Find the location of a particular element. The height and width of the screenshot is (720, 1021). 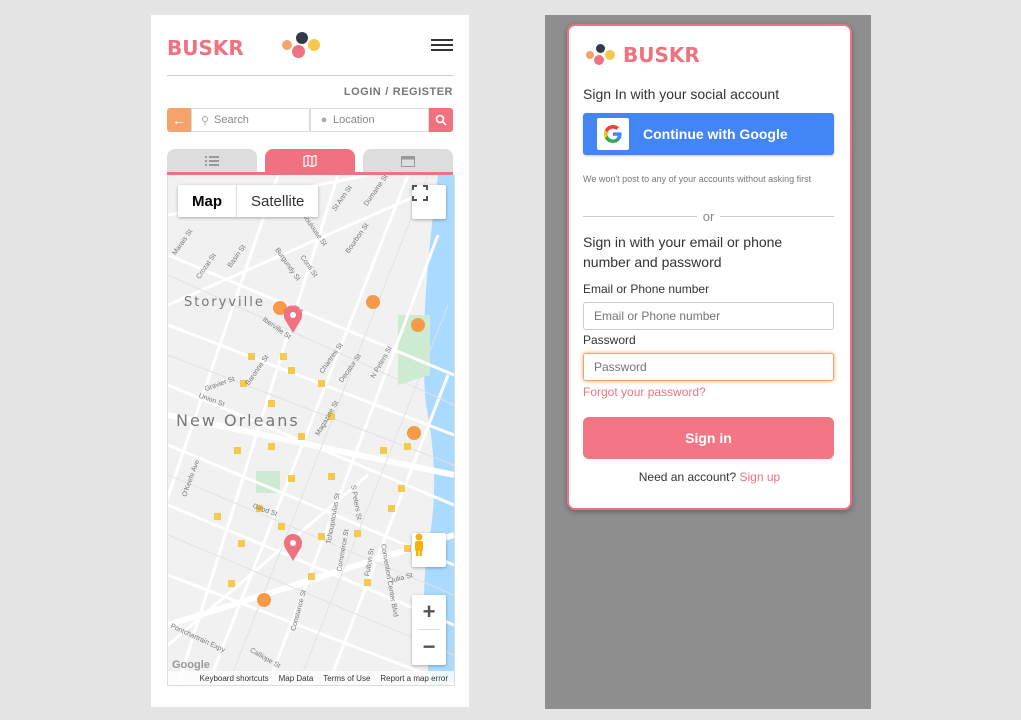

menu-icon is located at coordinates (442, 46).